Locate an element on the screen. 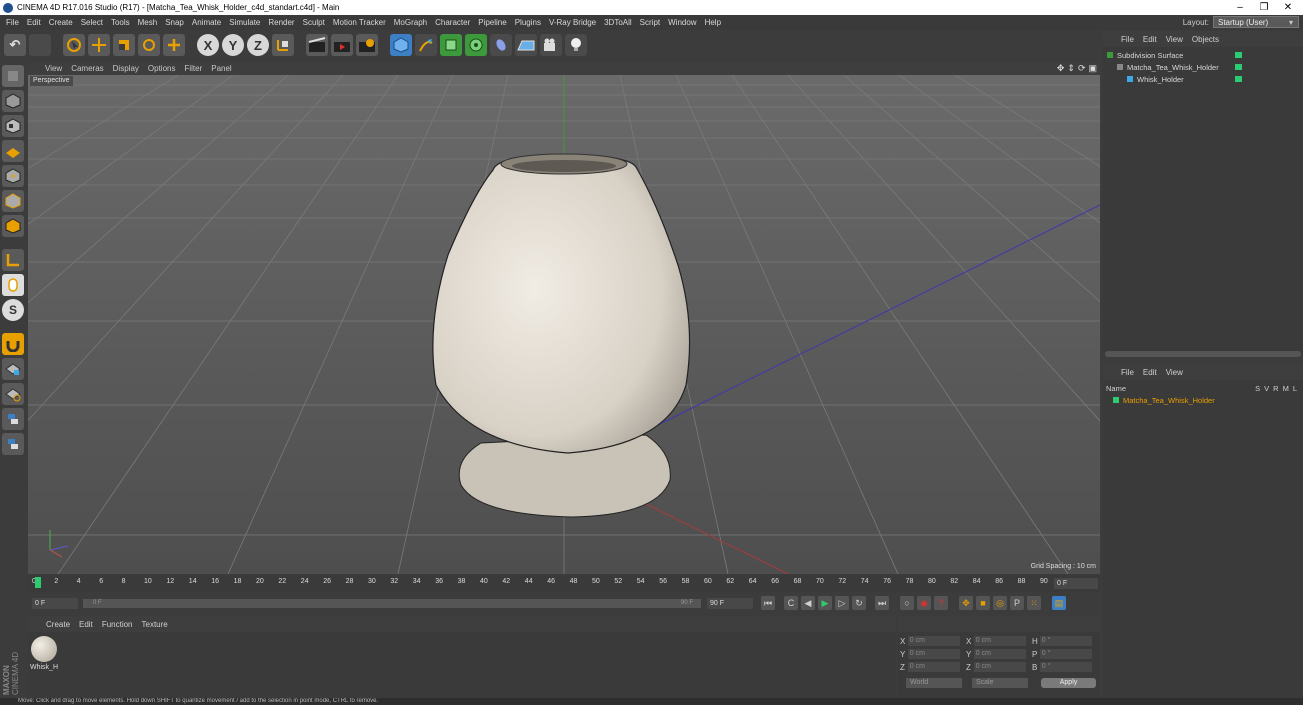  material-menu-edit: Edit is located at coordinates (86, 624).